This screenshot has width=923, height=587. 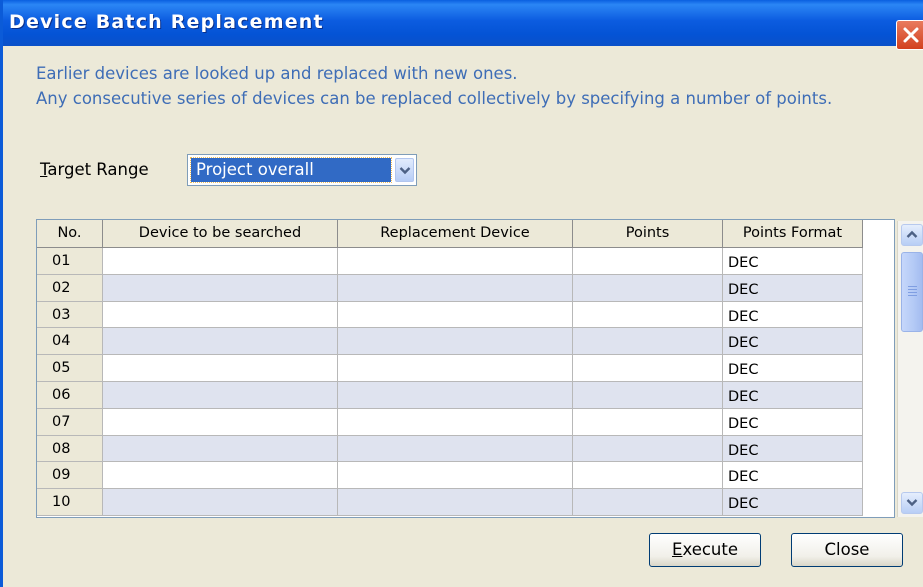 I want to click on scroll-up-button, so click(x=912, y=235).